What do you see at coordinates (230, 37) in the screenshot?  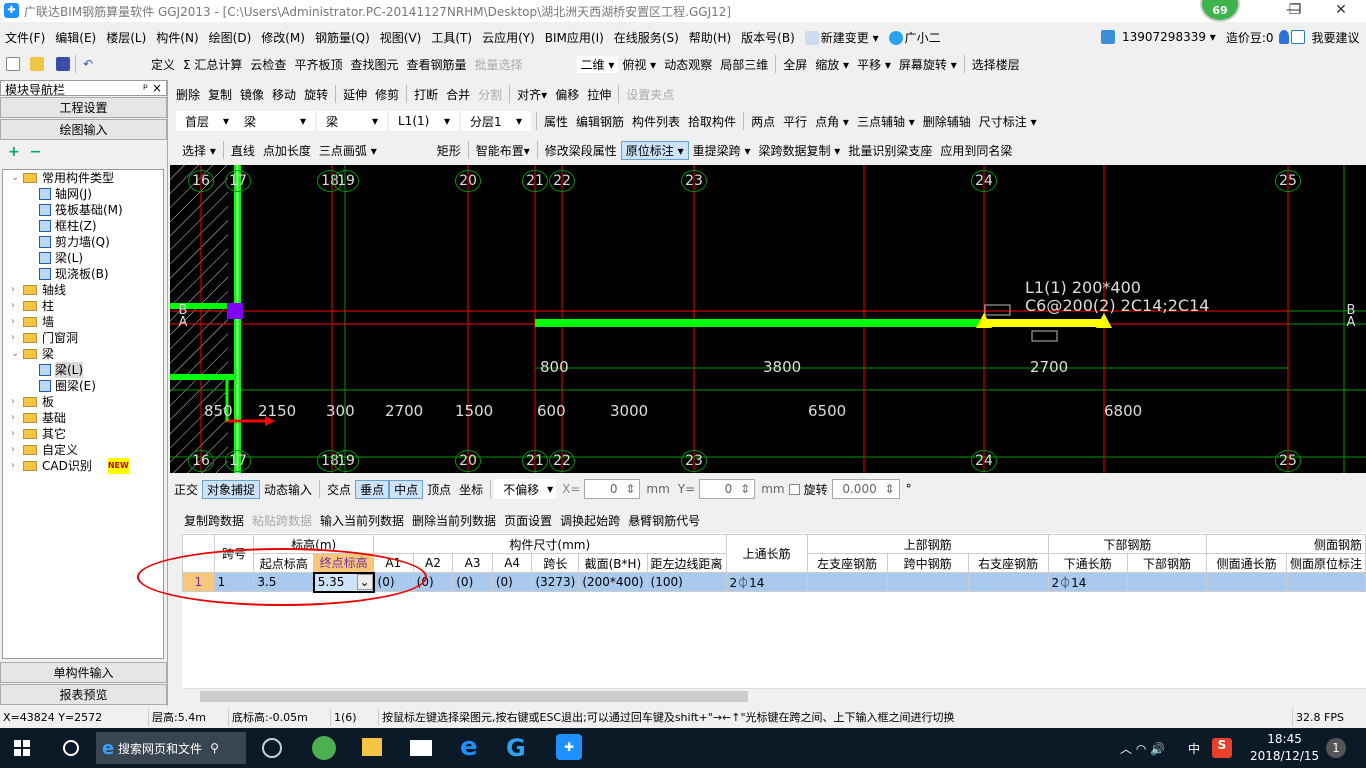 I see `menu-draw: 绘图(D)` at bounding box center [230, 37].